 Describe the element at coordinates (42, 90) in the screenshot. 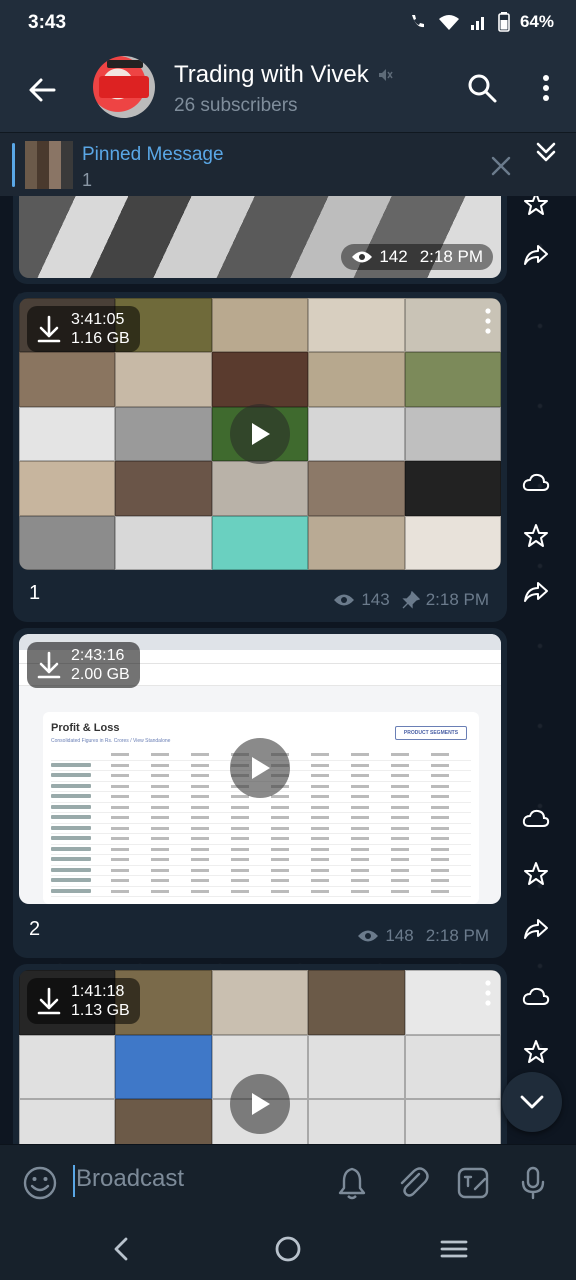

I see `back-arrow-icon` at that location.